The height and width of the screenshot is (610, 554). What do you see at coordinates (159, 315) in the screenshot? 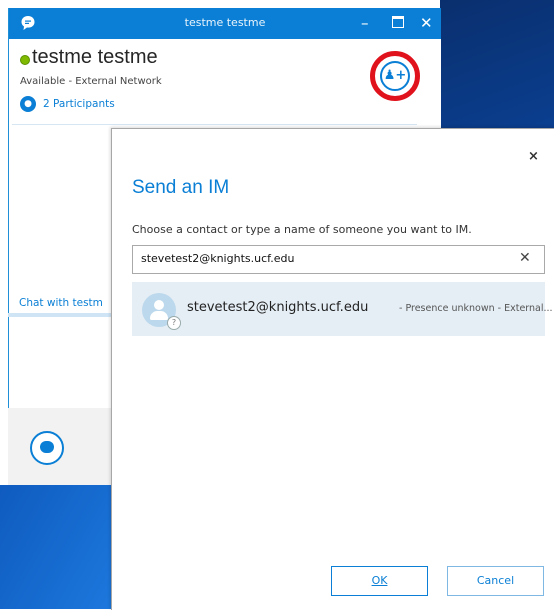
I see `avatar-body` at bounding box center [159, 315].